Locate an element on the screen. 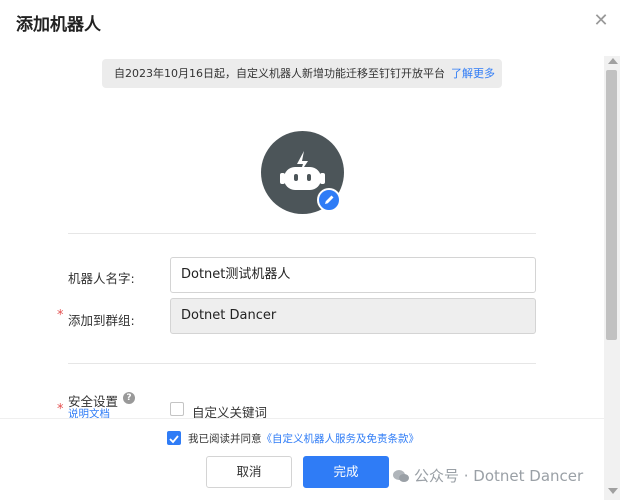 The height and width of the screenshot is (500, 620). notice-text: 自2023年10月16日起，自定义机器人新增功能迁移至钉钉开放平台 is located at coordinates (279, 73).